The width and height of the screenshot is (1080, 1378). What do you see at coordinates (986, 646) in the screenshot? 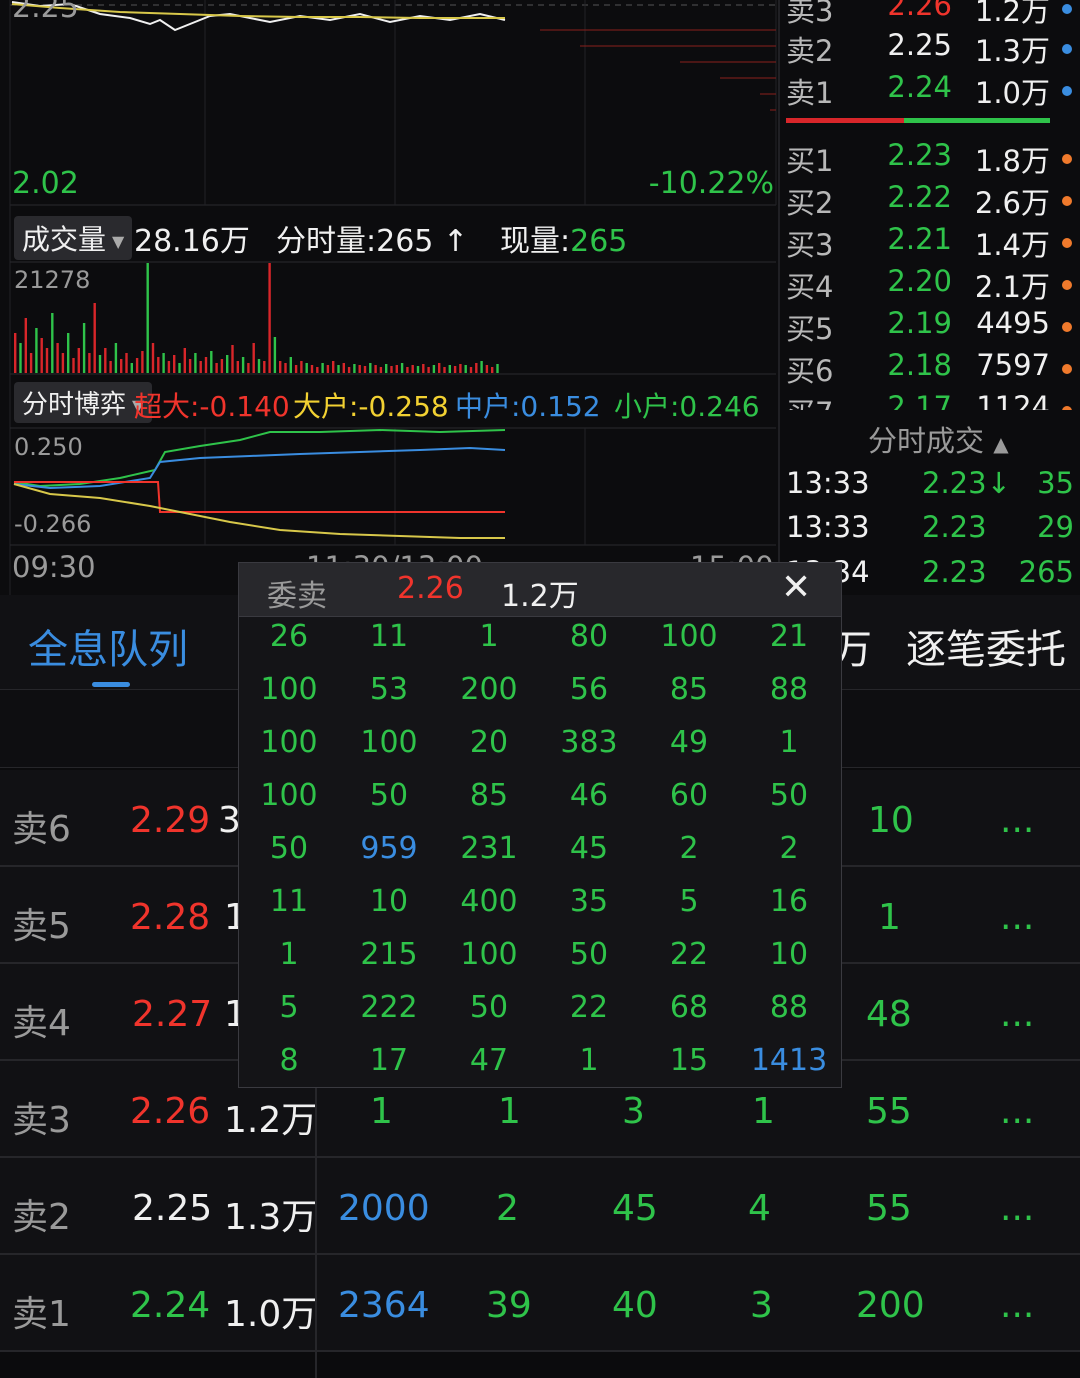
I see `tab-order-by-order: 逐笔委托` at bounding box center [986, 646].